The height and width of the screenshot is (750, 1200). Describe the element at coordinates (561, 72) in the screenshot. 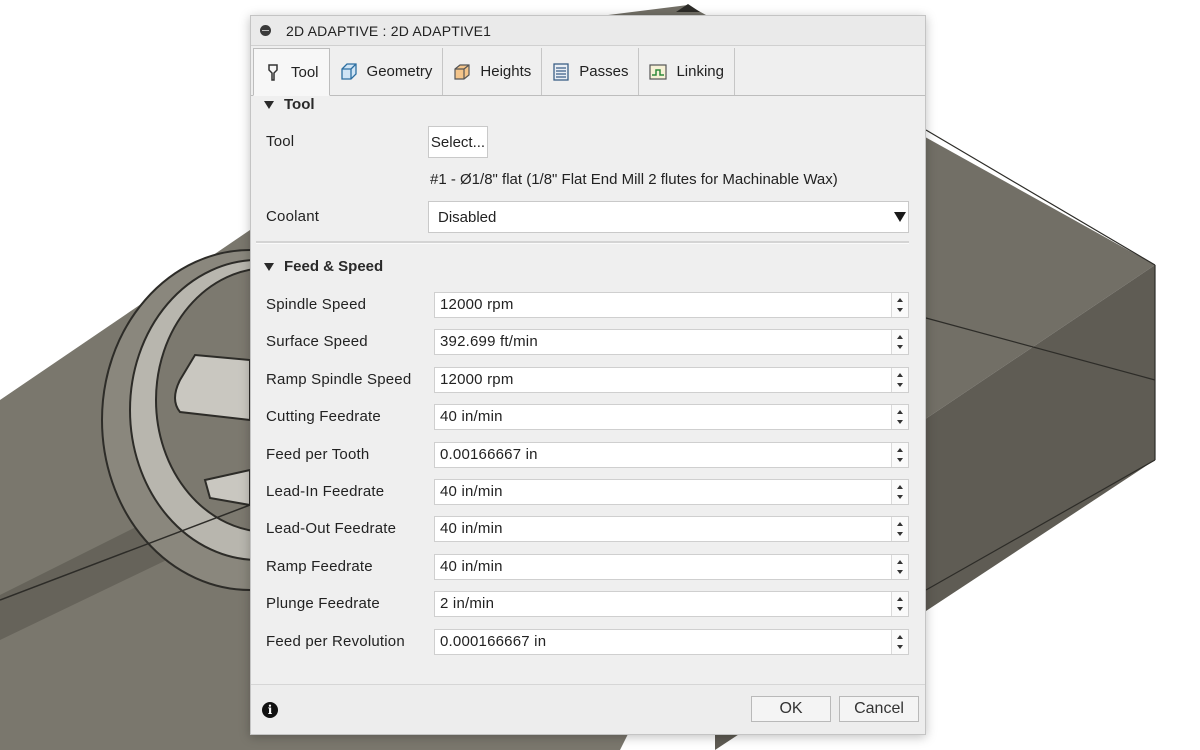

I see `passes-icon` at that location.